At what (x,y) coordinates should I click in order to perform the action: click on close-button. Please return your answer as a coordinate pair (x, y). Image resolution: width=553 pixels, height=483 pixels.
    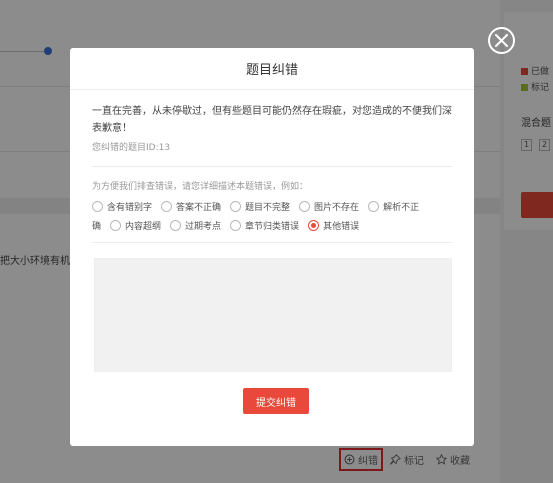
    Looking at the image, I should click on (501, 40).